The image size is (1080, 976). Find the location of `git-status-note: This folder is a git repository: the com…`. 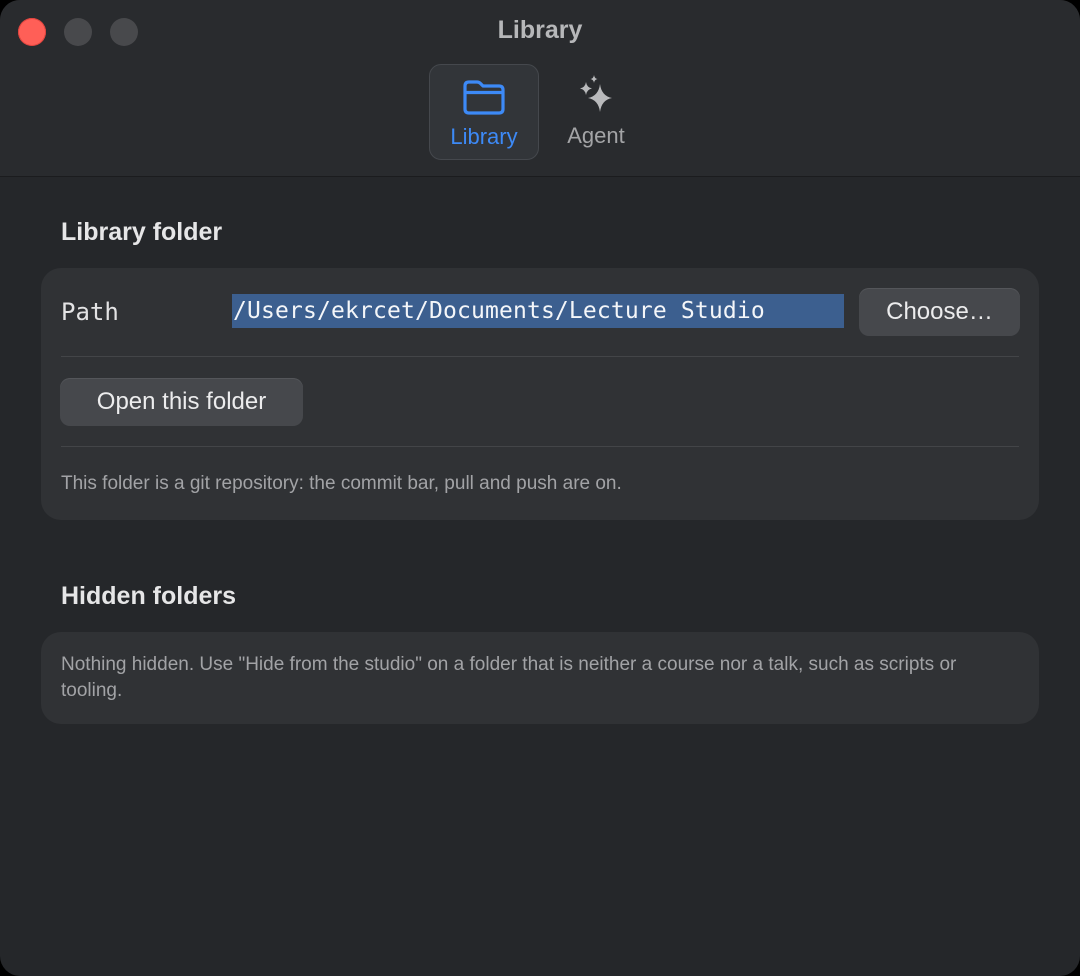

git-status-note: This folder is a git repository: the com… is located at coordinates (341, 483).